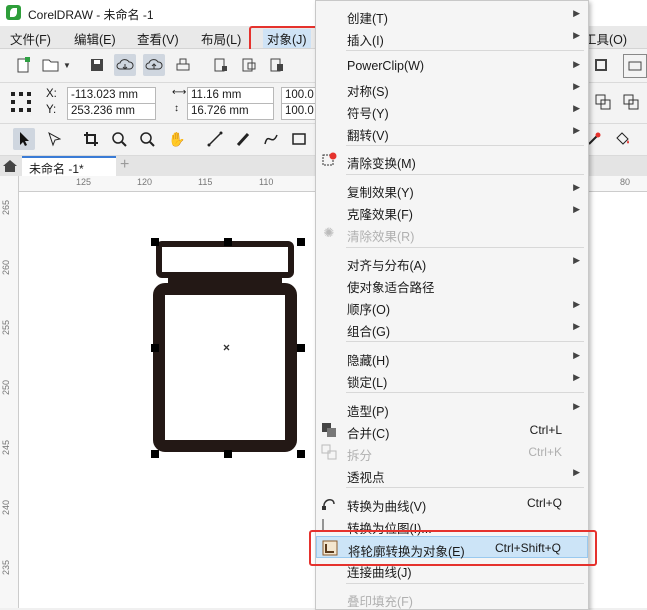  Describe the element at coordinates (329, 160) in the screenshot. I see `clear-transform-icon` at that location.